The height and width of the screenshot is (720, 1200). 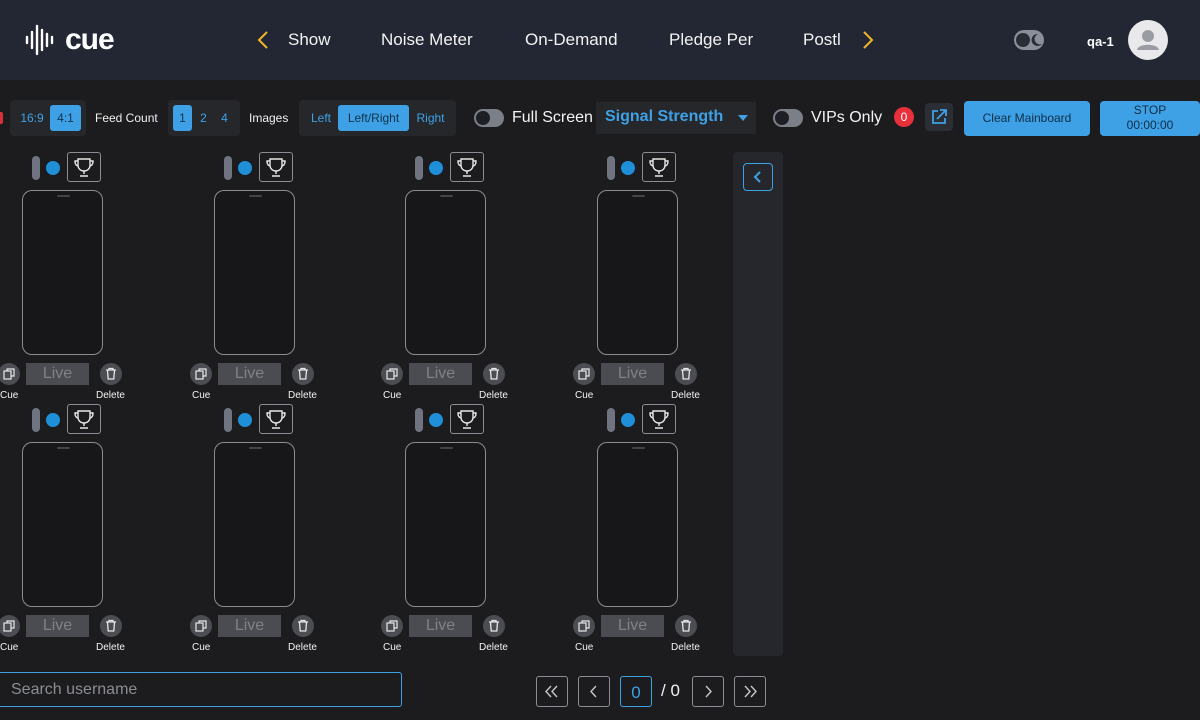 What do you see at coordinates (1029, 40) in the screenshot?
I see `theme-toggle` at bounding box center [1029, 40].